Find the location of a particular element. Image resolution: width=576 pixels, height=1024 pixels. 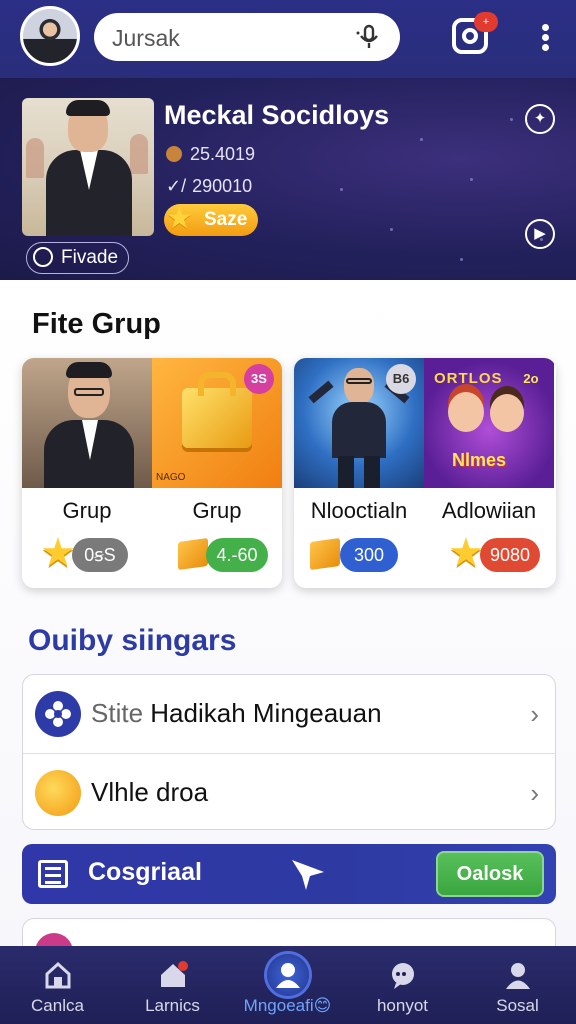

profile-photo is located at coordinates (88, 167).